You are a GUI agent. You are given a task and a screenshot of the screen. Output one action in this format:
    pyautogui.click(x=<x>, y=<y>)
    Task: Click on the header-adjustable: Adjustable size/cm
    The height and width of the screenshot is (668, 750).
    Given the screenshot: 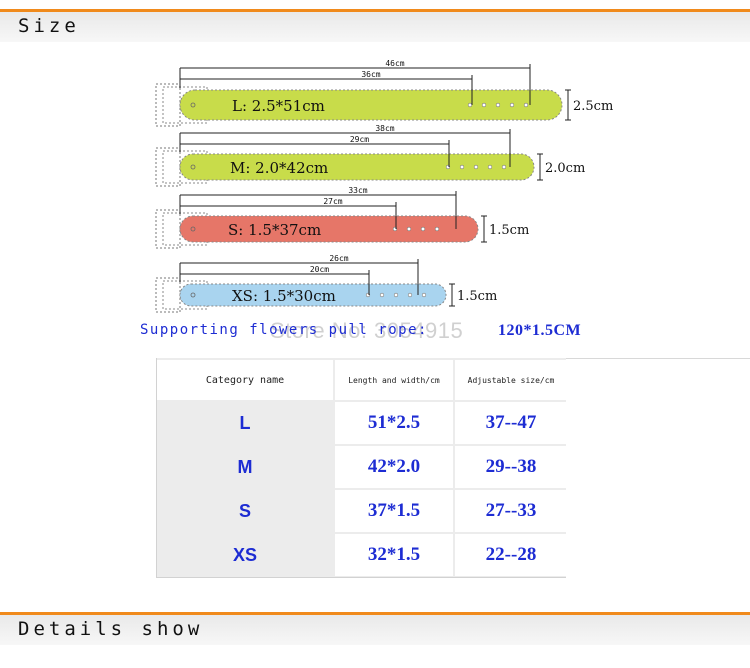 What is the action you would take?
    pyautogui.click(x=511, y=380)
    